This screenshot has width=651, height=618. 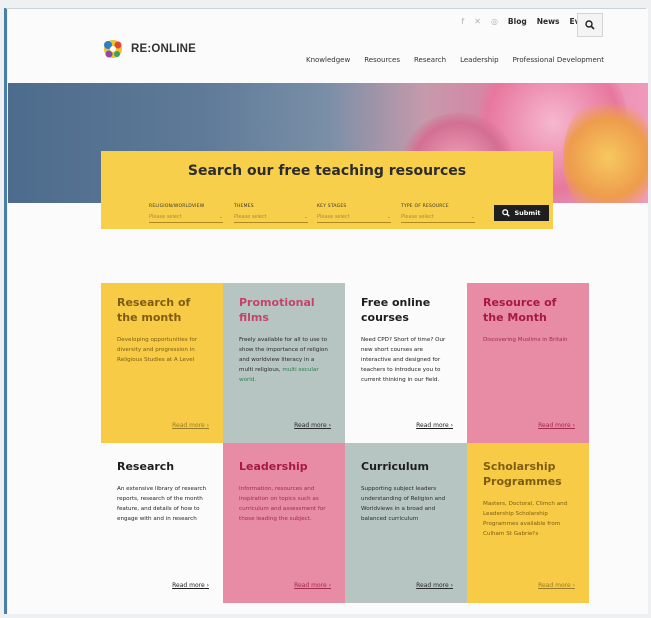 What do you see at coordinates (273, 466) in the screenshot?
I see `card-title: Leadership` at bounding box center [273, 466].